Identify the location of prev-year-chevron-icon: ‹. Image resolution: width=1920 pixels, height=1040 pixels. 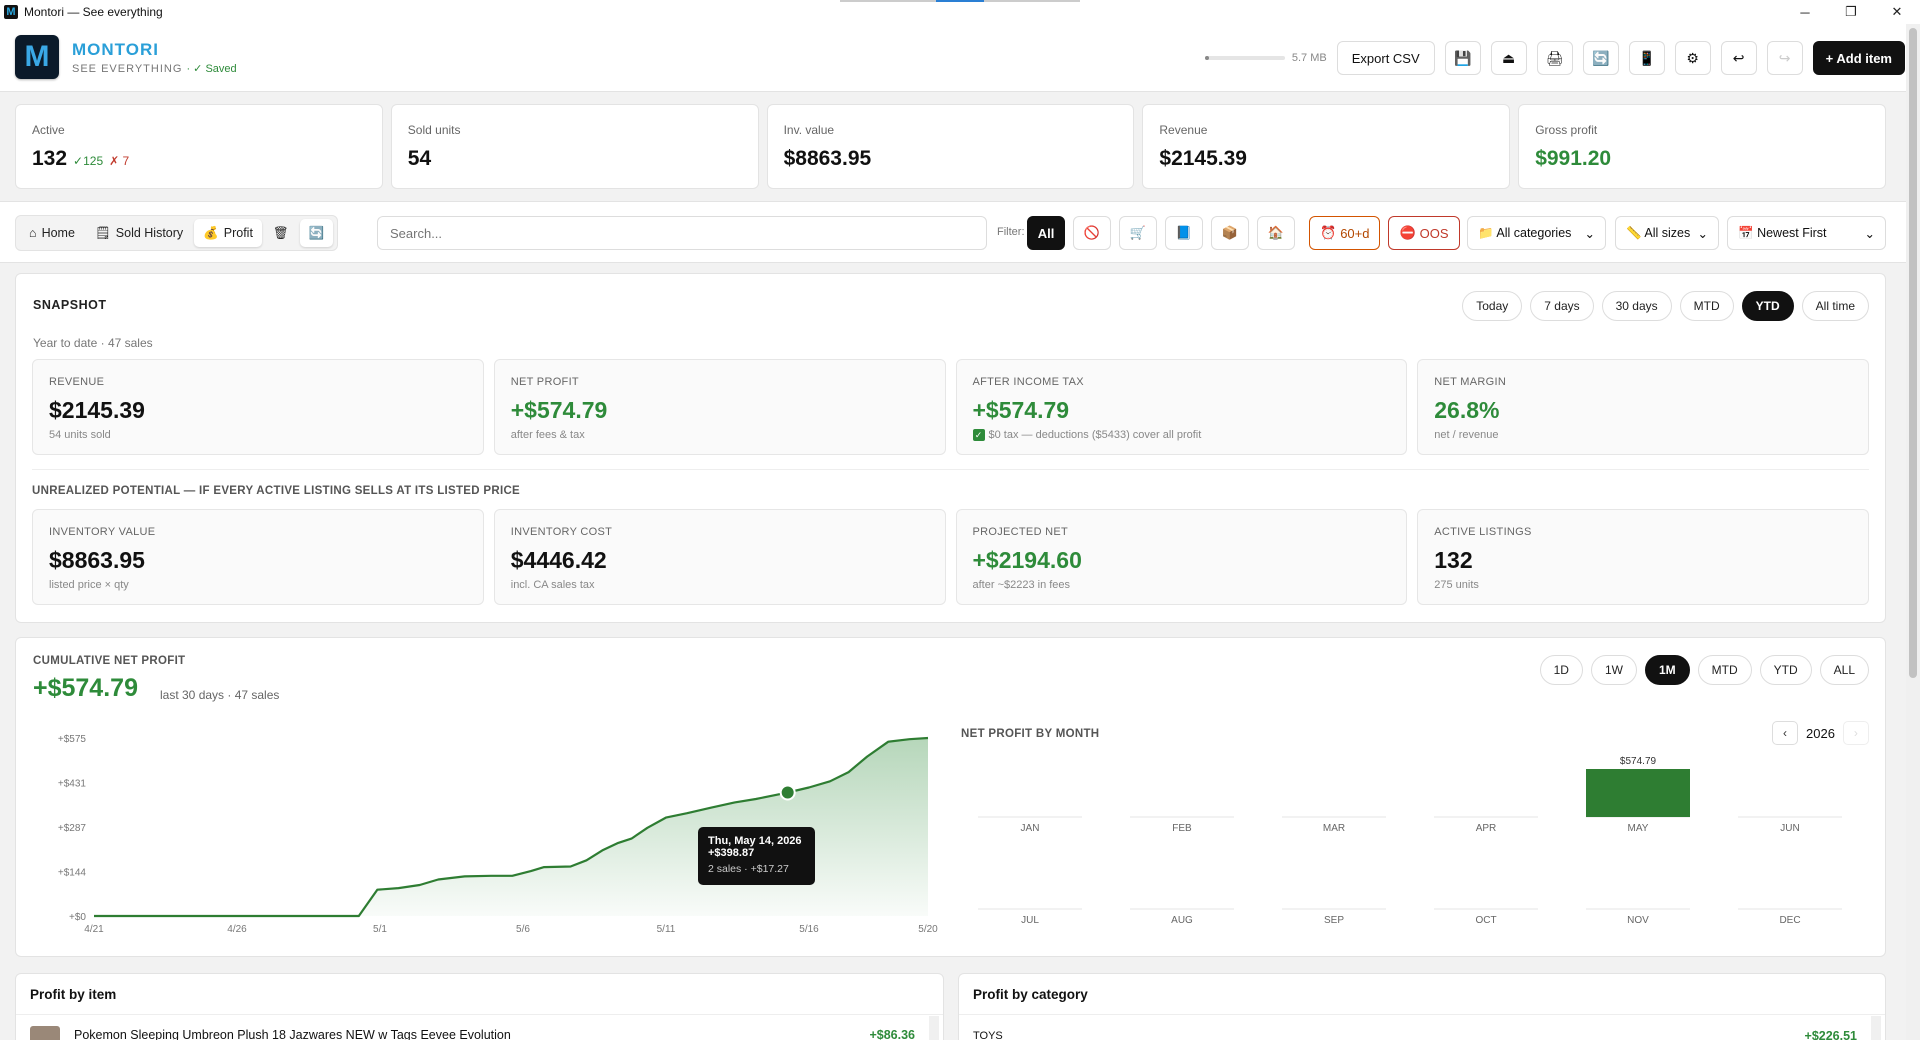
(1785, 733).